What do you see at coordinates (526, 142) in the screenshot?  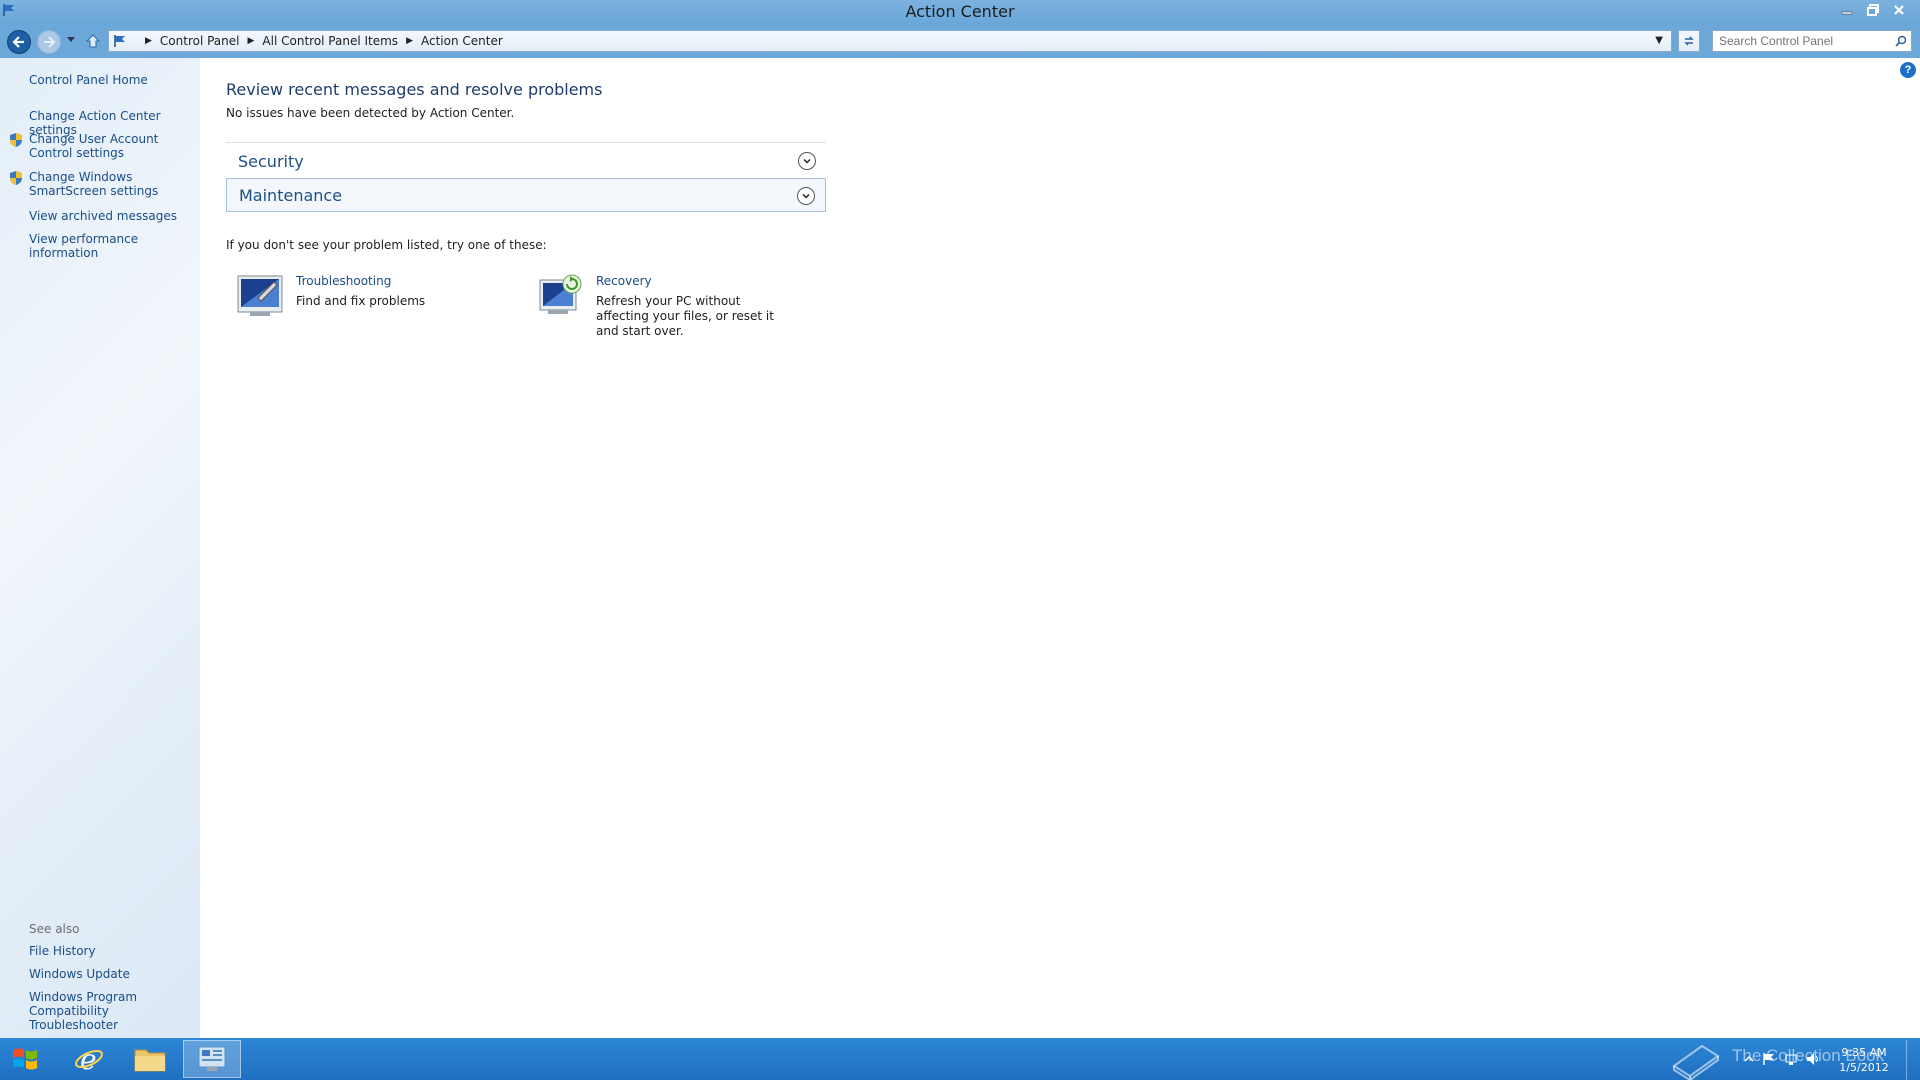 I see `divider` at bounding box center [526, 142].